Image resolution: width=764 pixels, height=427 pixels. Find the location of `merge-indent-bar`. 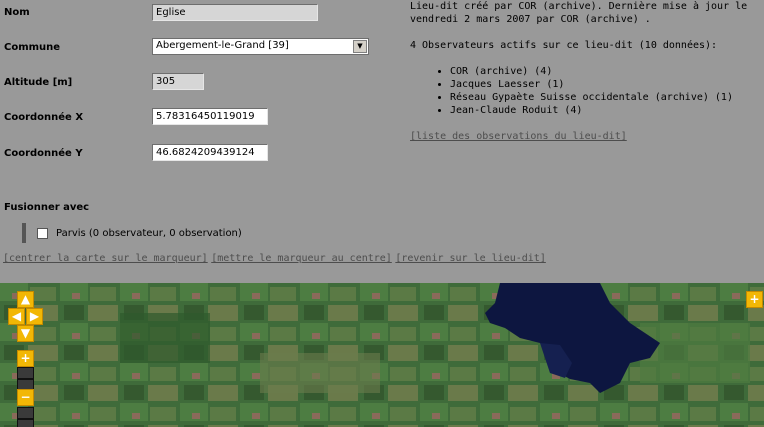

merge-indent-bar is located at coordinates (24, 233).